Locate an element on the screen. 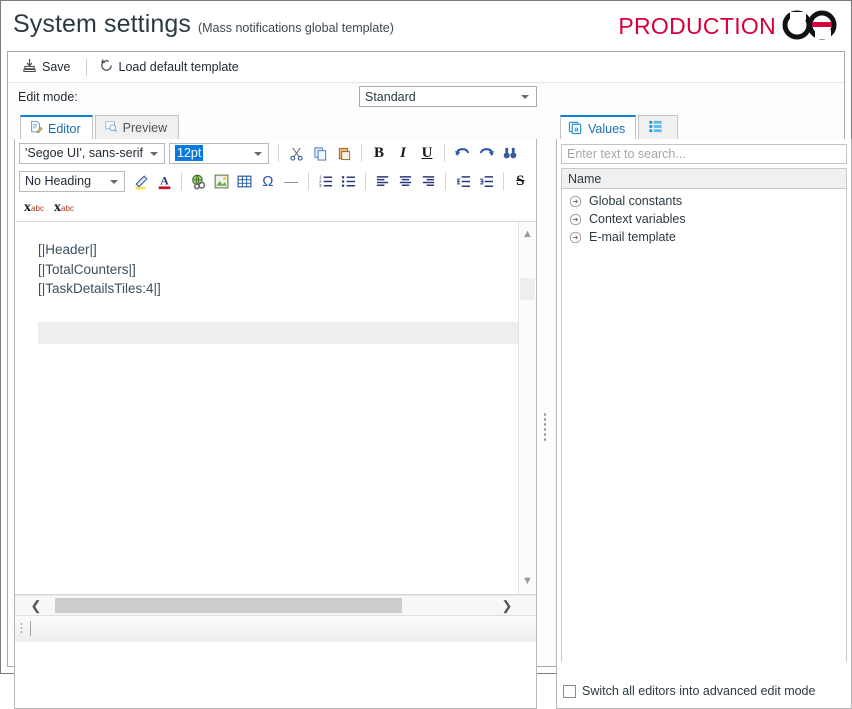  grip-handle-icon is located at coordinates (21, 628).